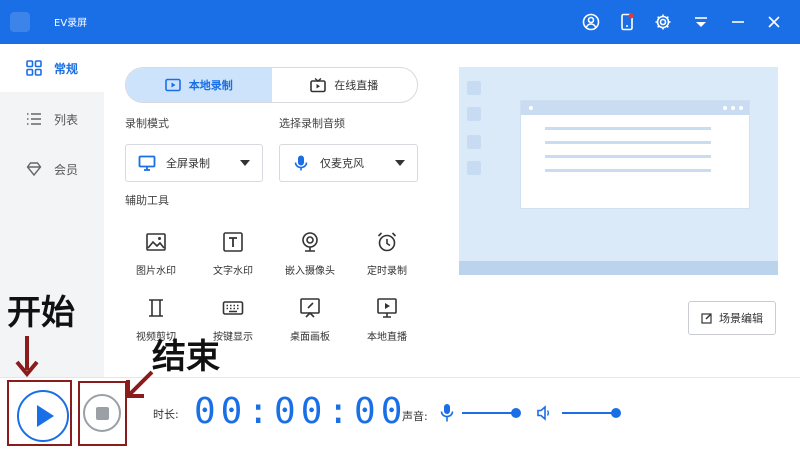  Describe the element at coordinates (310, 337) in the screenshot. I see `tool-label: 桌面画板` at that location.